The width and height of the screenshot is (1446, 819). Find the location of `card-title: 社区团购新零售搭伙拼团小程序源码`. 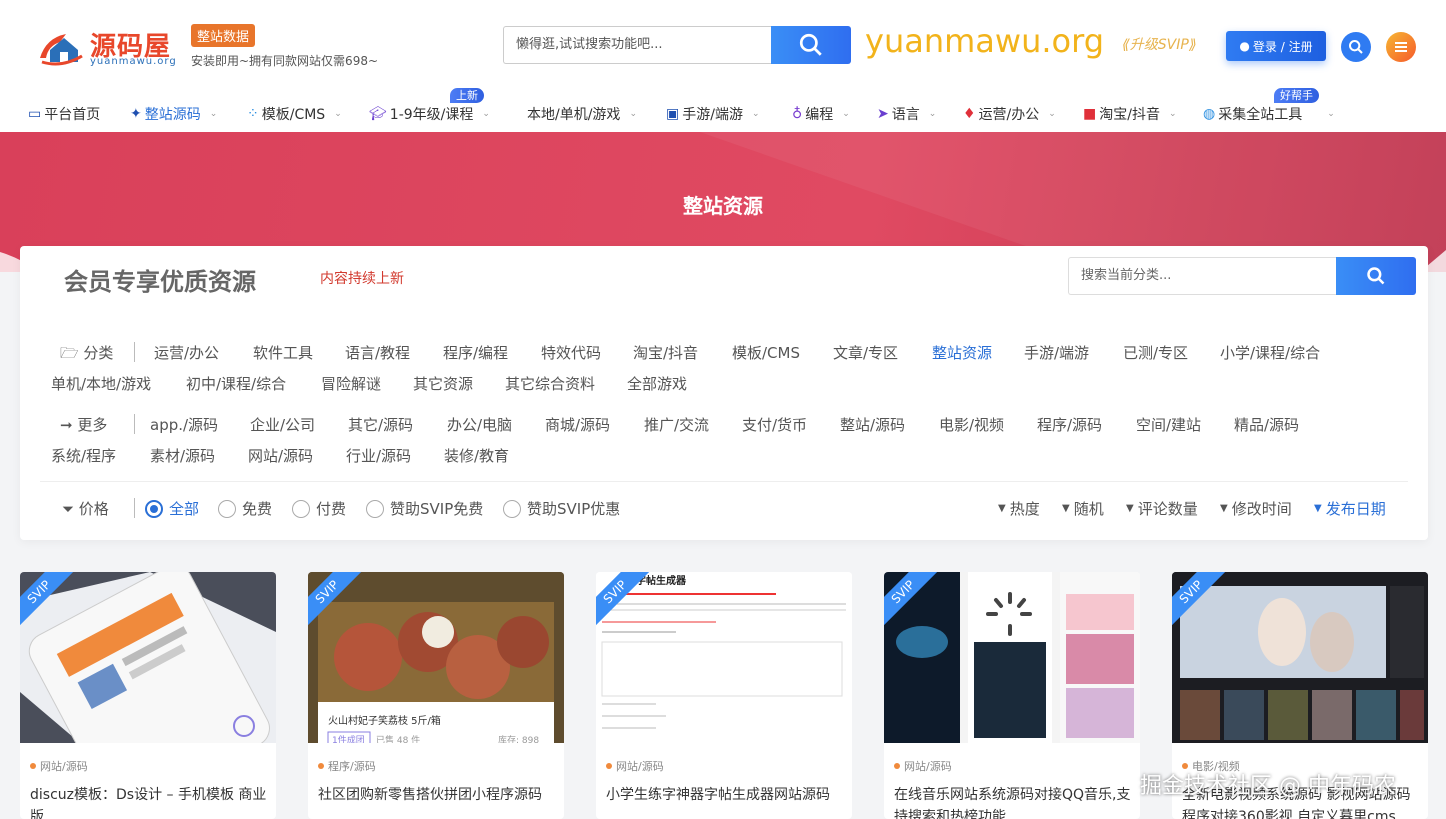

card-title: 社区团购新零售搭伙拼团小程序源码 is located at coordinates (438, 795).